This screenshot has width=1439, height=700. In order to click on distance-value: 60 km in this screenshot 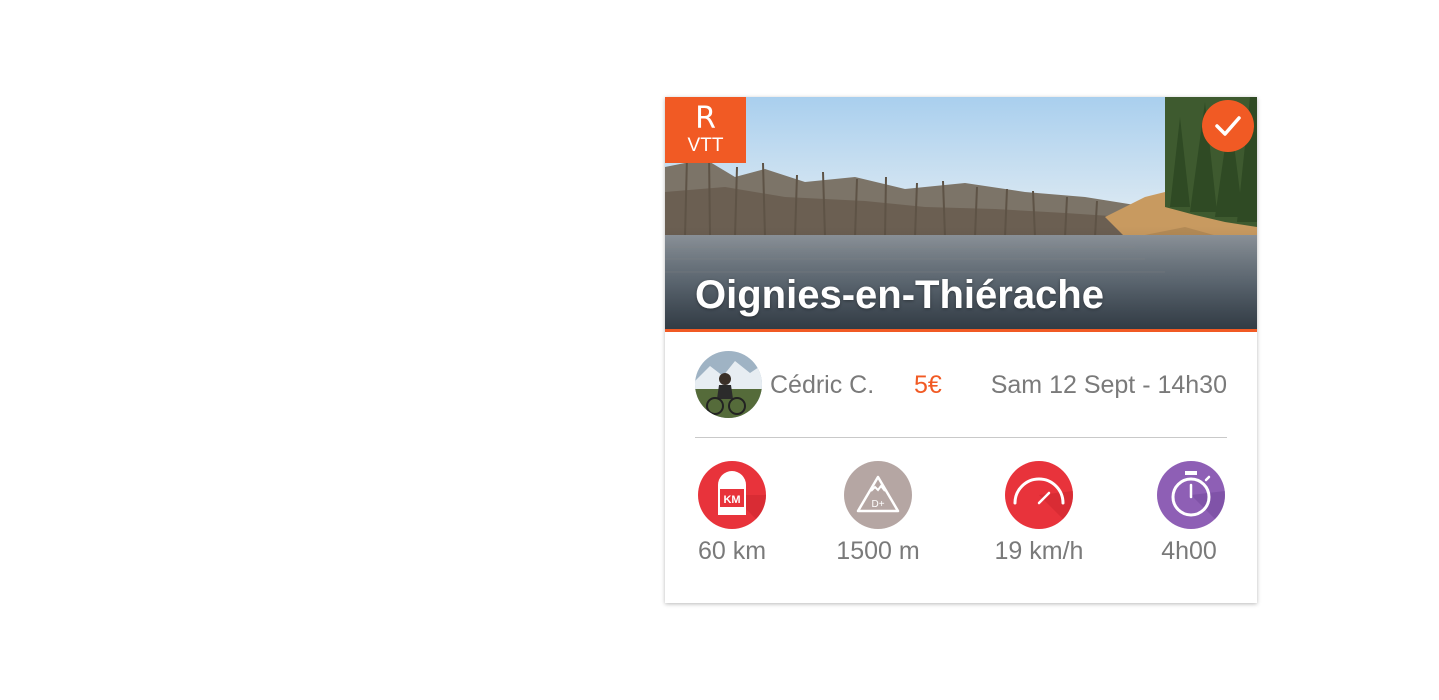, I will do `click(732, 551)`.